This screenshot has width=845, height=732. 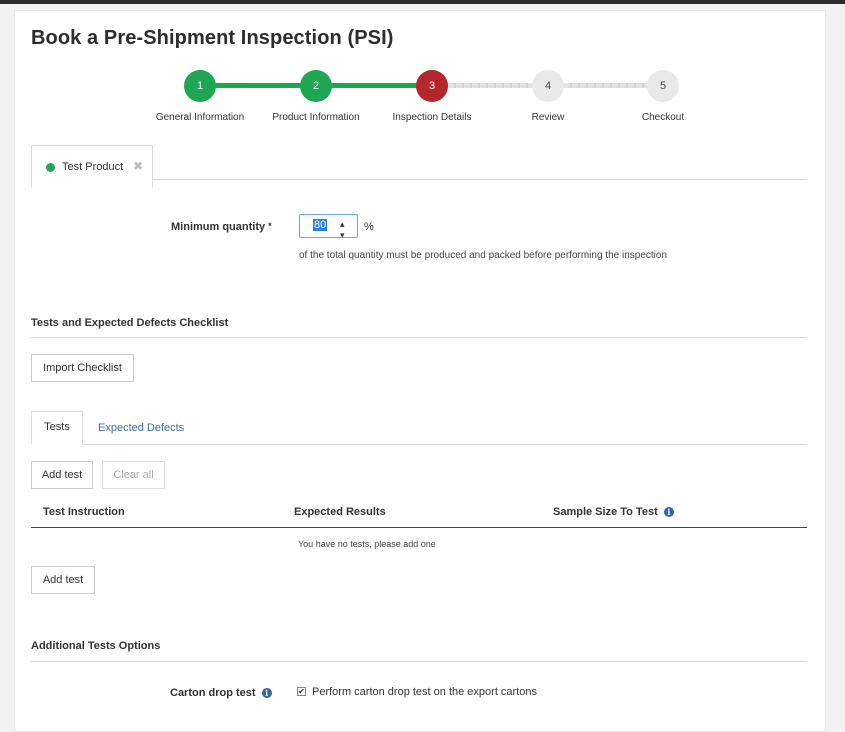 I want to click on required-marker: *, so click(x=270, y=226).